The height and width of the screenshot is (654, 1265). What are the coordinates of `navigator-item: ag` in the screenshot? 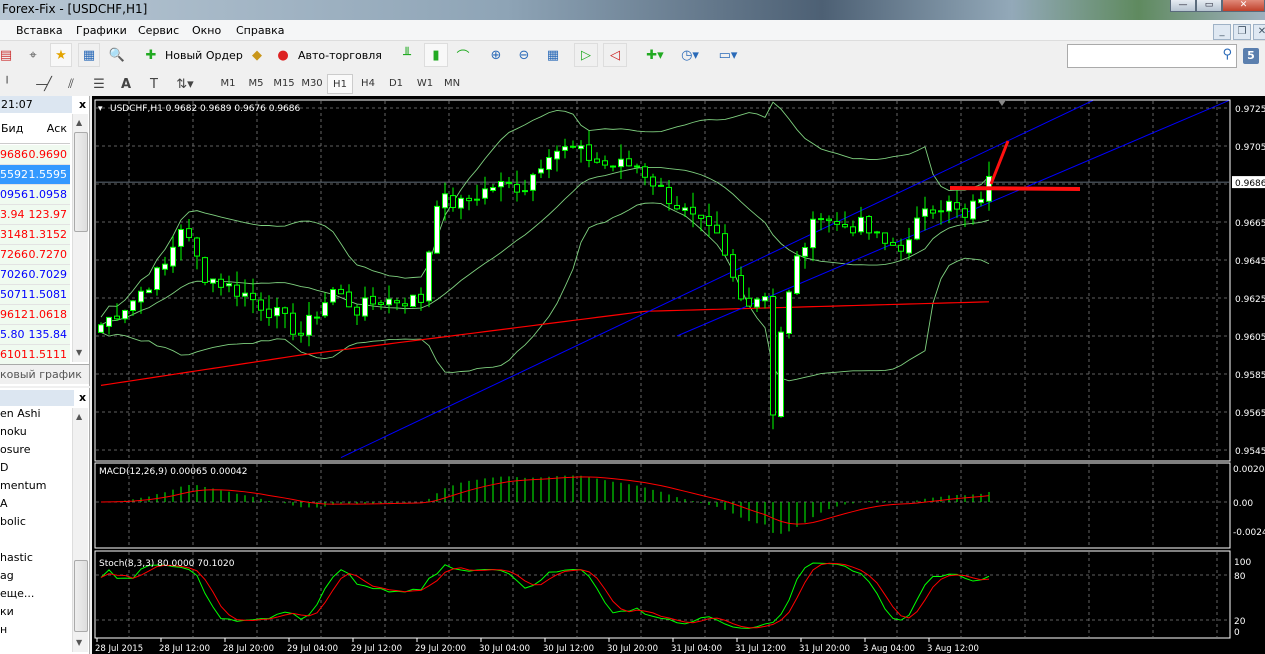 It's located at (7, 576).